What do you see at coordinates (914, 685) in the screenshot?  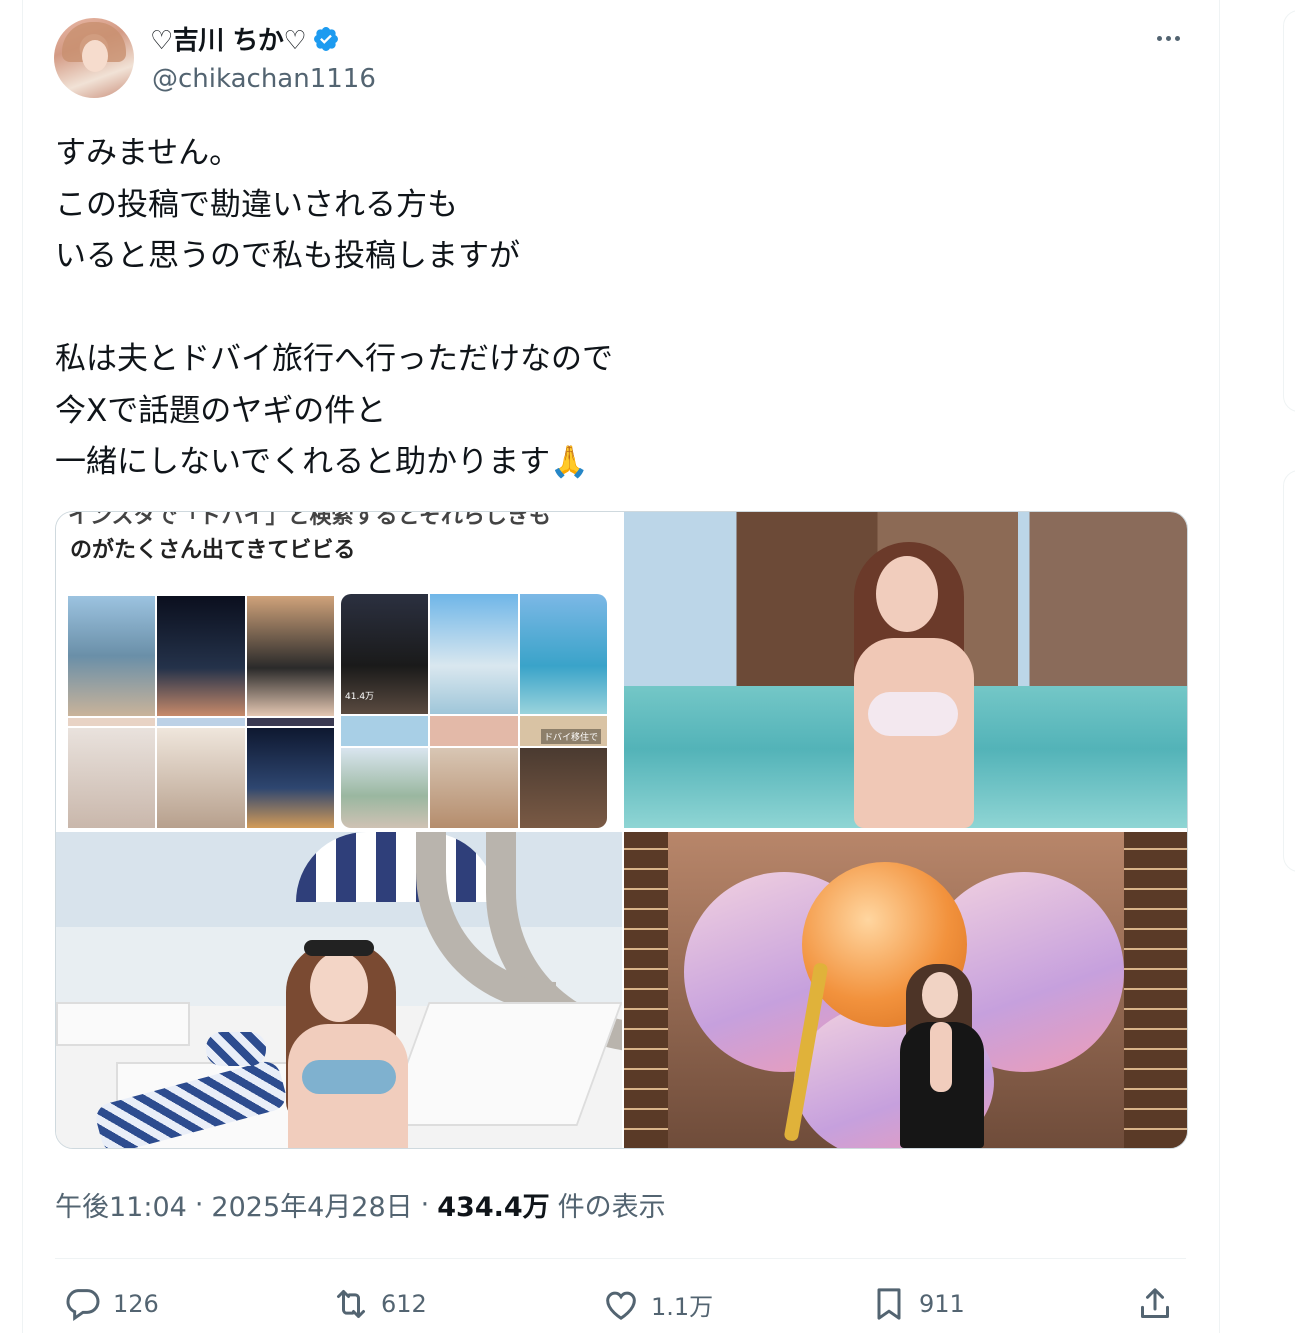 I see `person-figure` at bounding box center [914, 685].